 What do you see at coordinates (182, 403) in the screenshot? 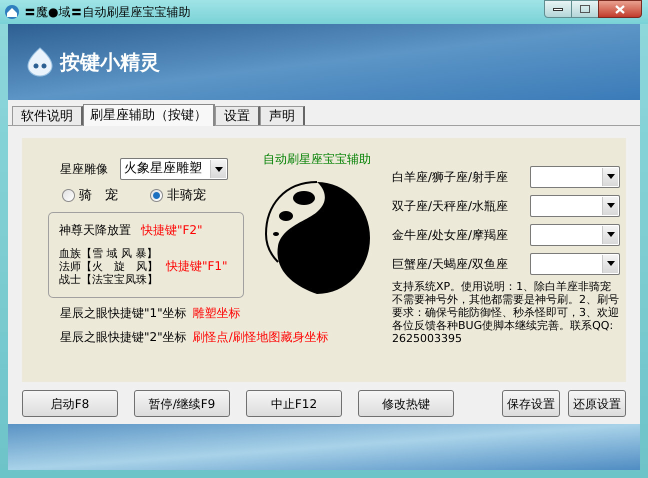
I see `action-button: 暂停/继续F9` at bounding box center [182, 403].